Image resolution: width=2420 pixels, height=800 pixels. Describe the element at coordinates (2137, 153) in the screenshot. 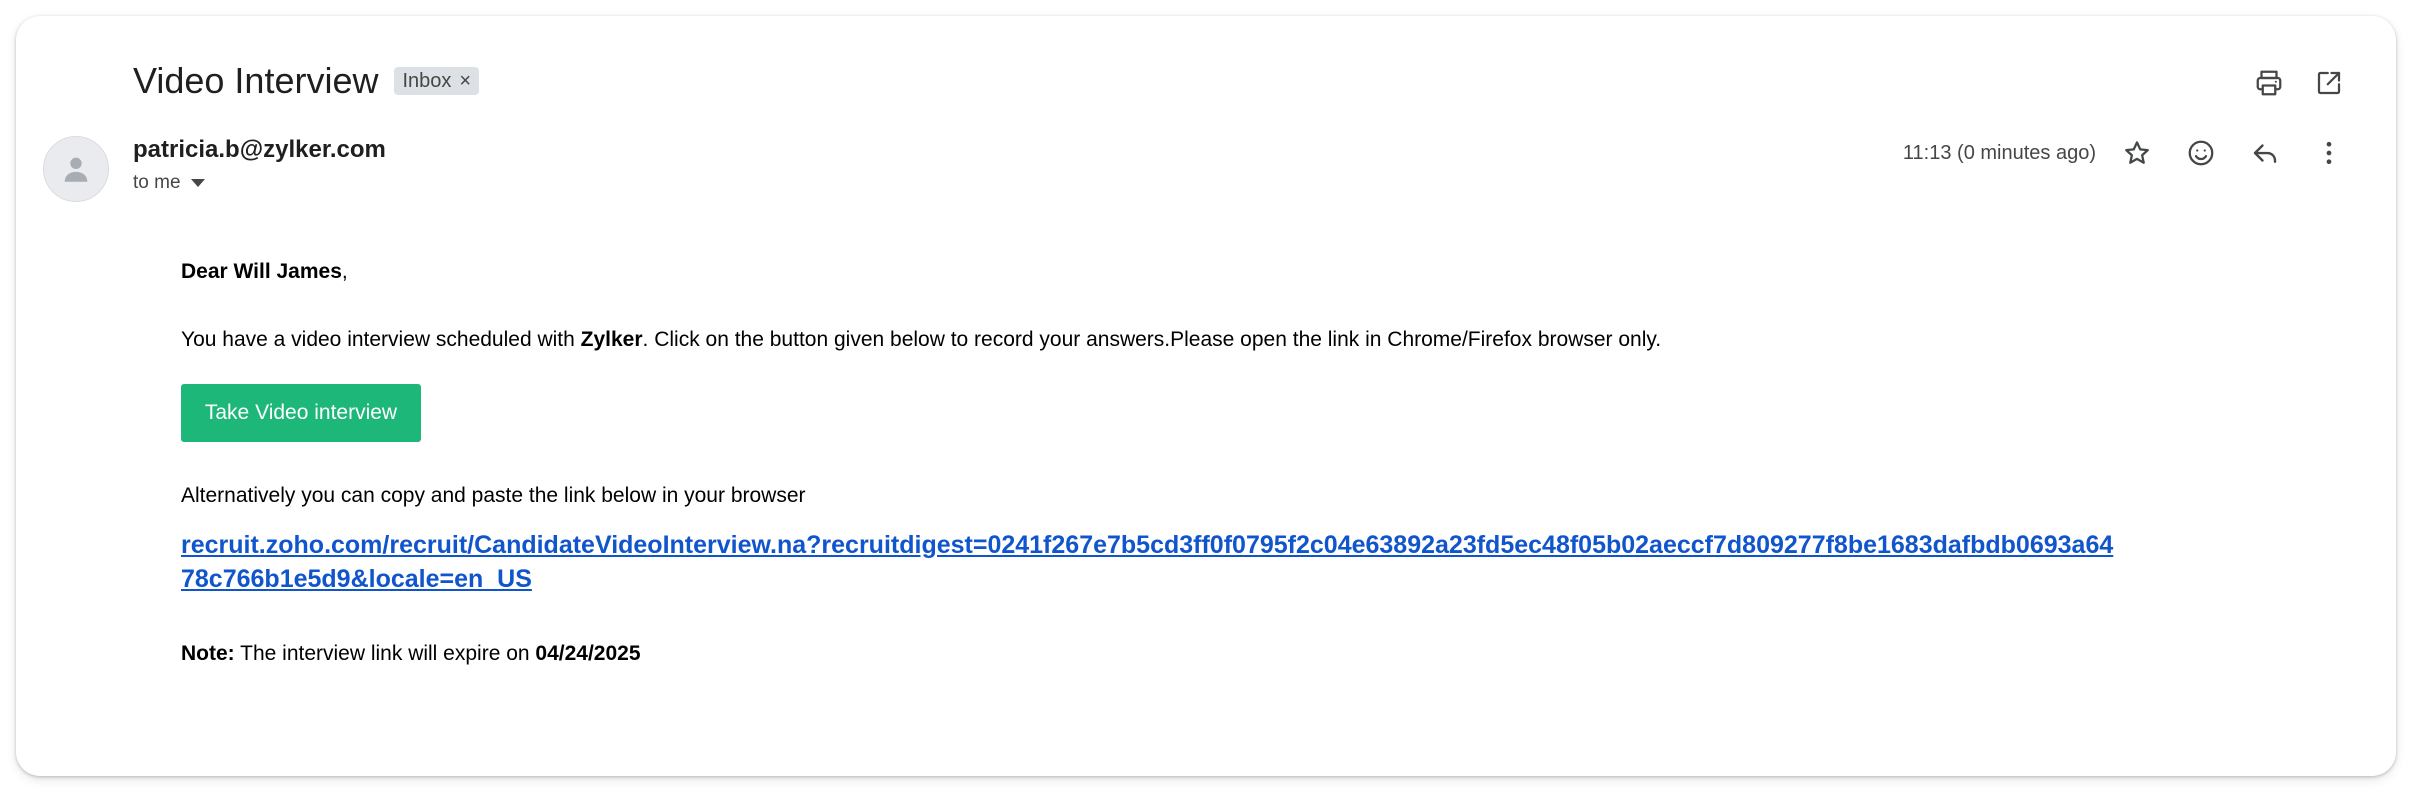

I see `star-icon` at that location.